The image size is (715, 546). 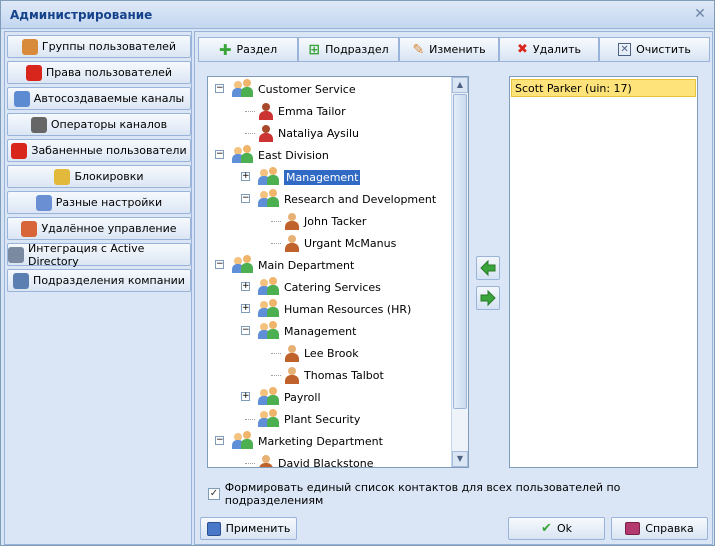 I want to click on tree-group-node: Payroll, so click(x=289, y=397).